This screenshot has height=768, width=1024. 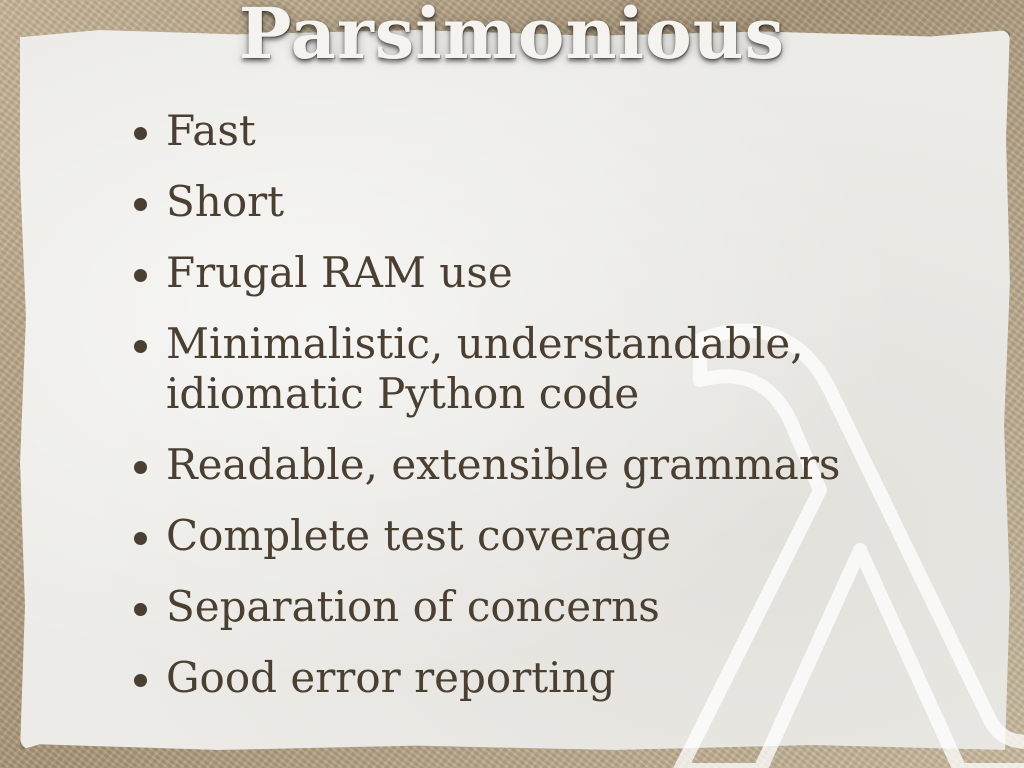 I want to click on bullet-text: Separation of concerns, so click(x=413, y=606).